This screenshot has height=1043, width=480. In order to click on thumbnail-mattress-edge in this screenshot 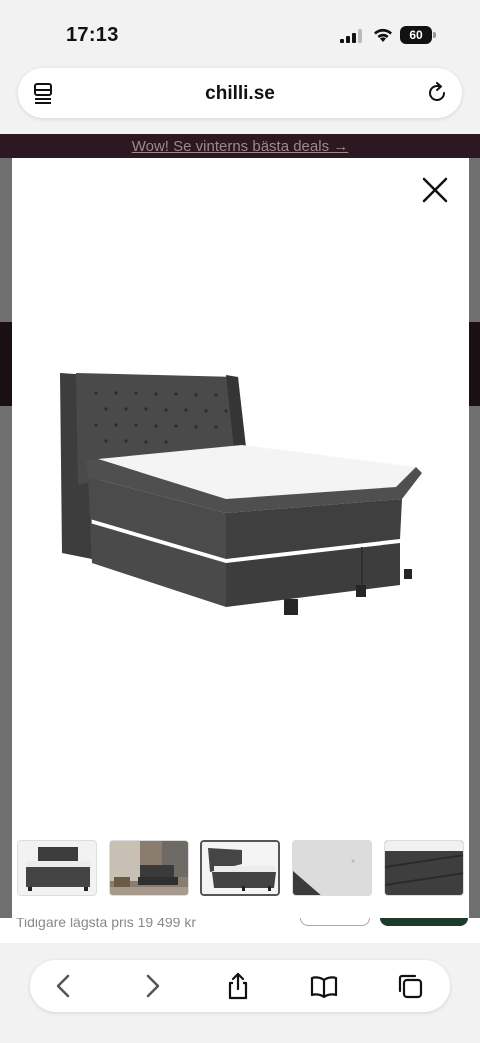, I will do `click(424, 868)`.